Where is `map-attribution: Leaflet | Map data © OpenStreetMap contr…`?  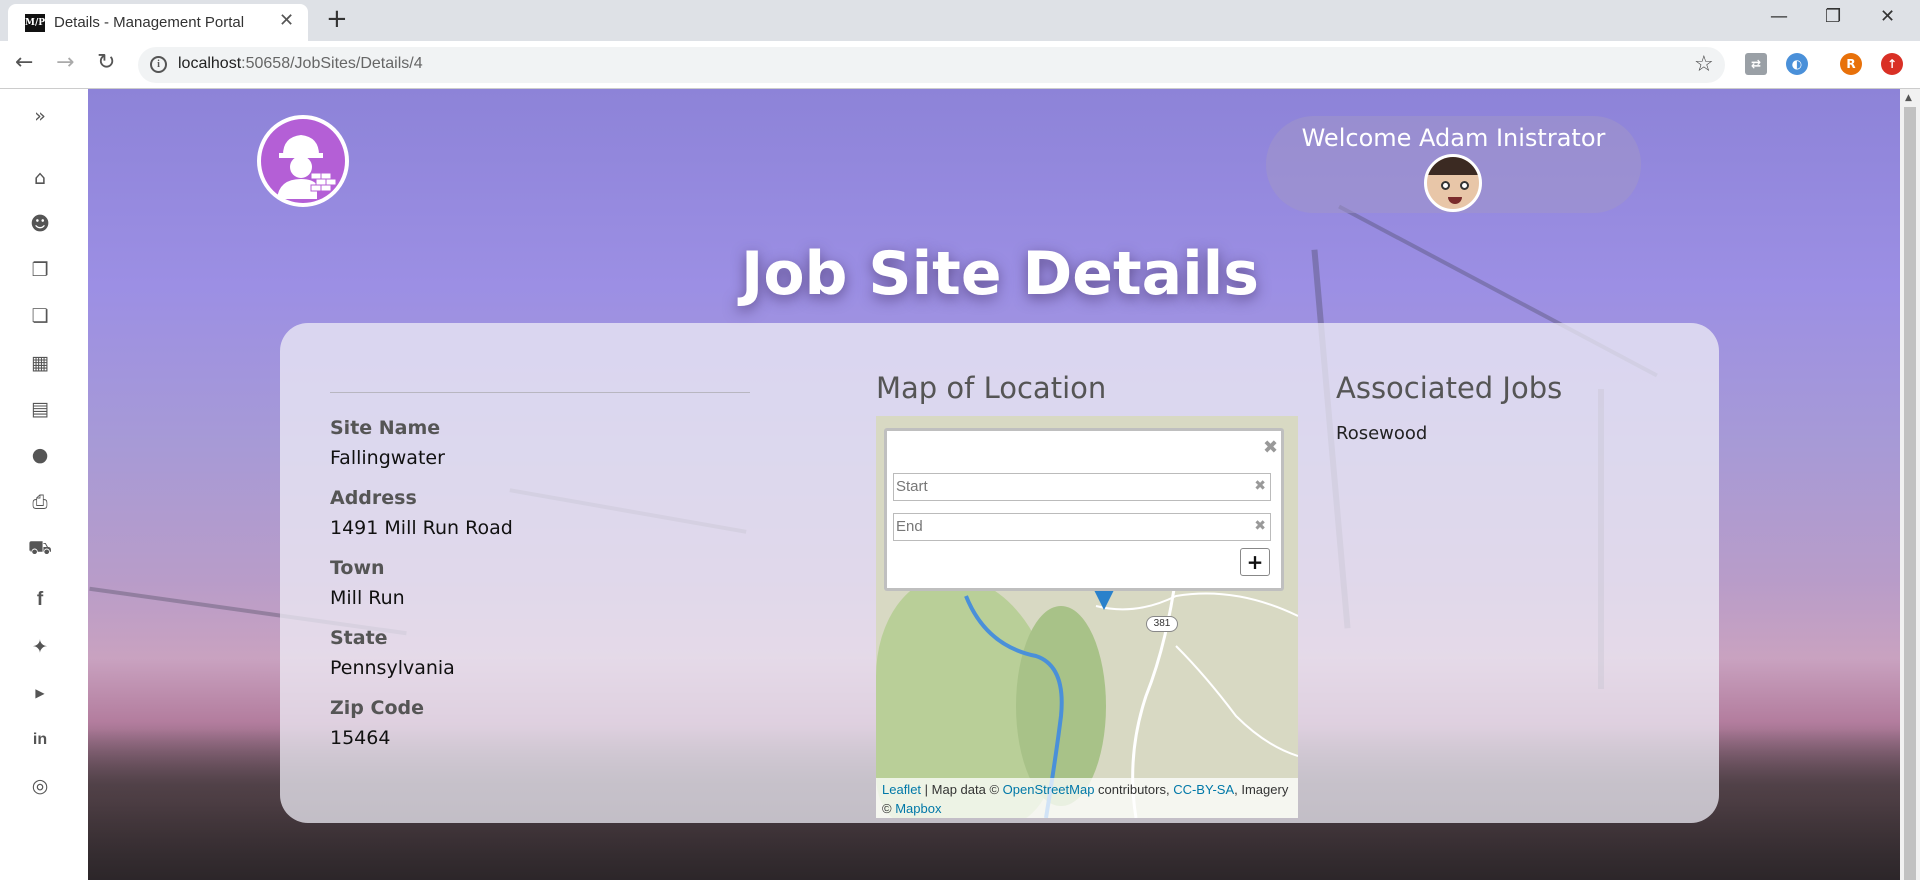
map-attribution: Leaflet | Map data © OpenStreetMap contr… is located at coordinates (1087, 798).